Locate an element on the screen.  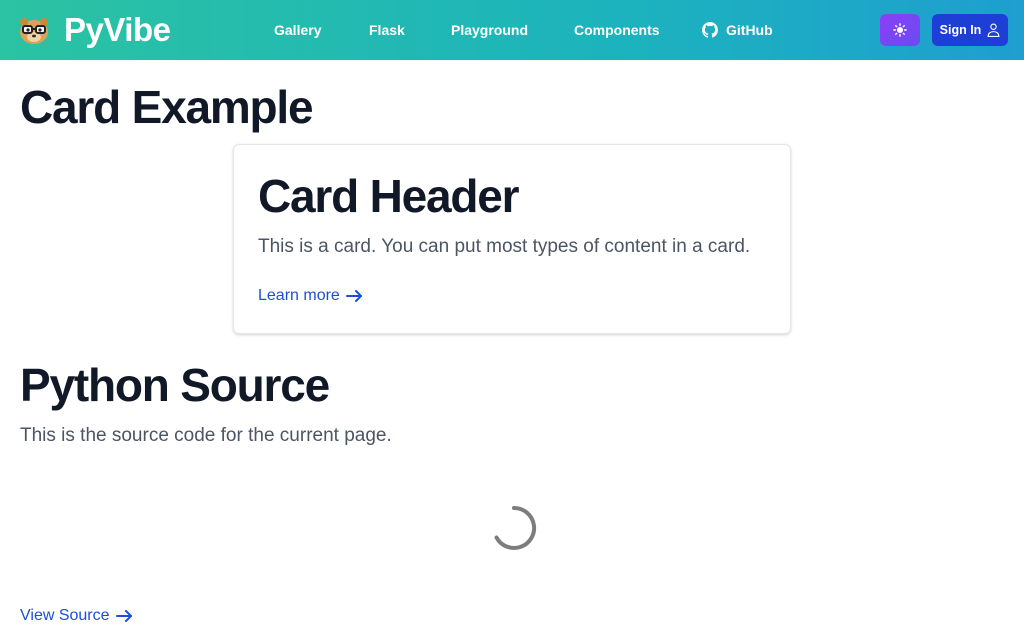
nav-link-github-label: GitHub is located at coordinates (749, 30).